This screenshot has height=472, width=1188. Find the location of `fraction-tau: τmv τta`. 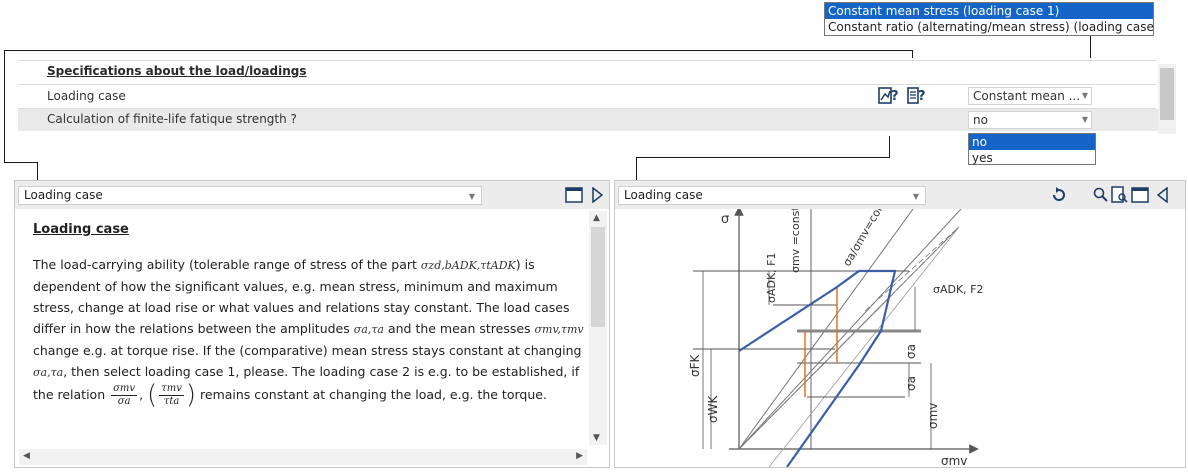

fraction-tau: τmv τta is located at coordinates (171, 395).